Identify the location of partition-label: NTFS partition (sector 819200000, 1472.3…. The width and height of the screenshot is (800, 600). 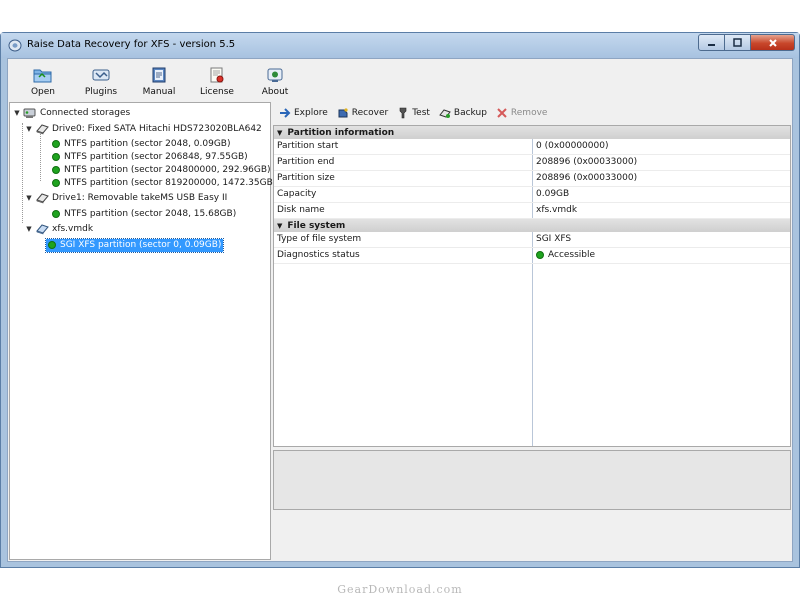
(170, 183).